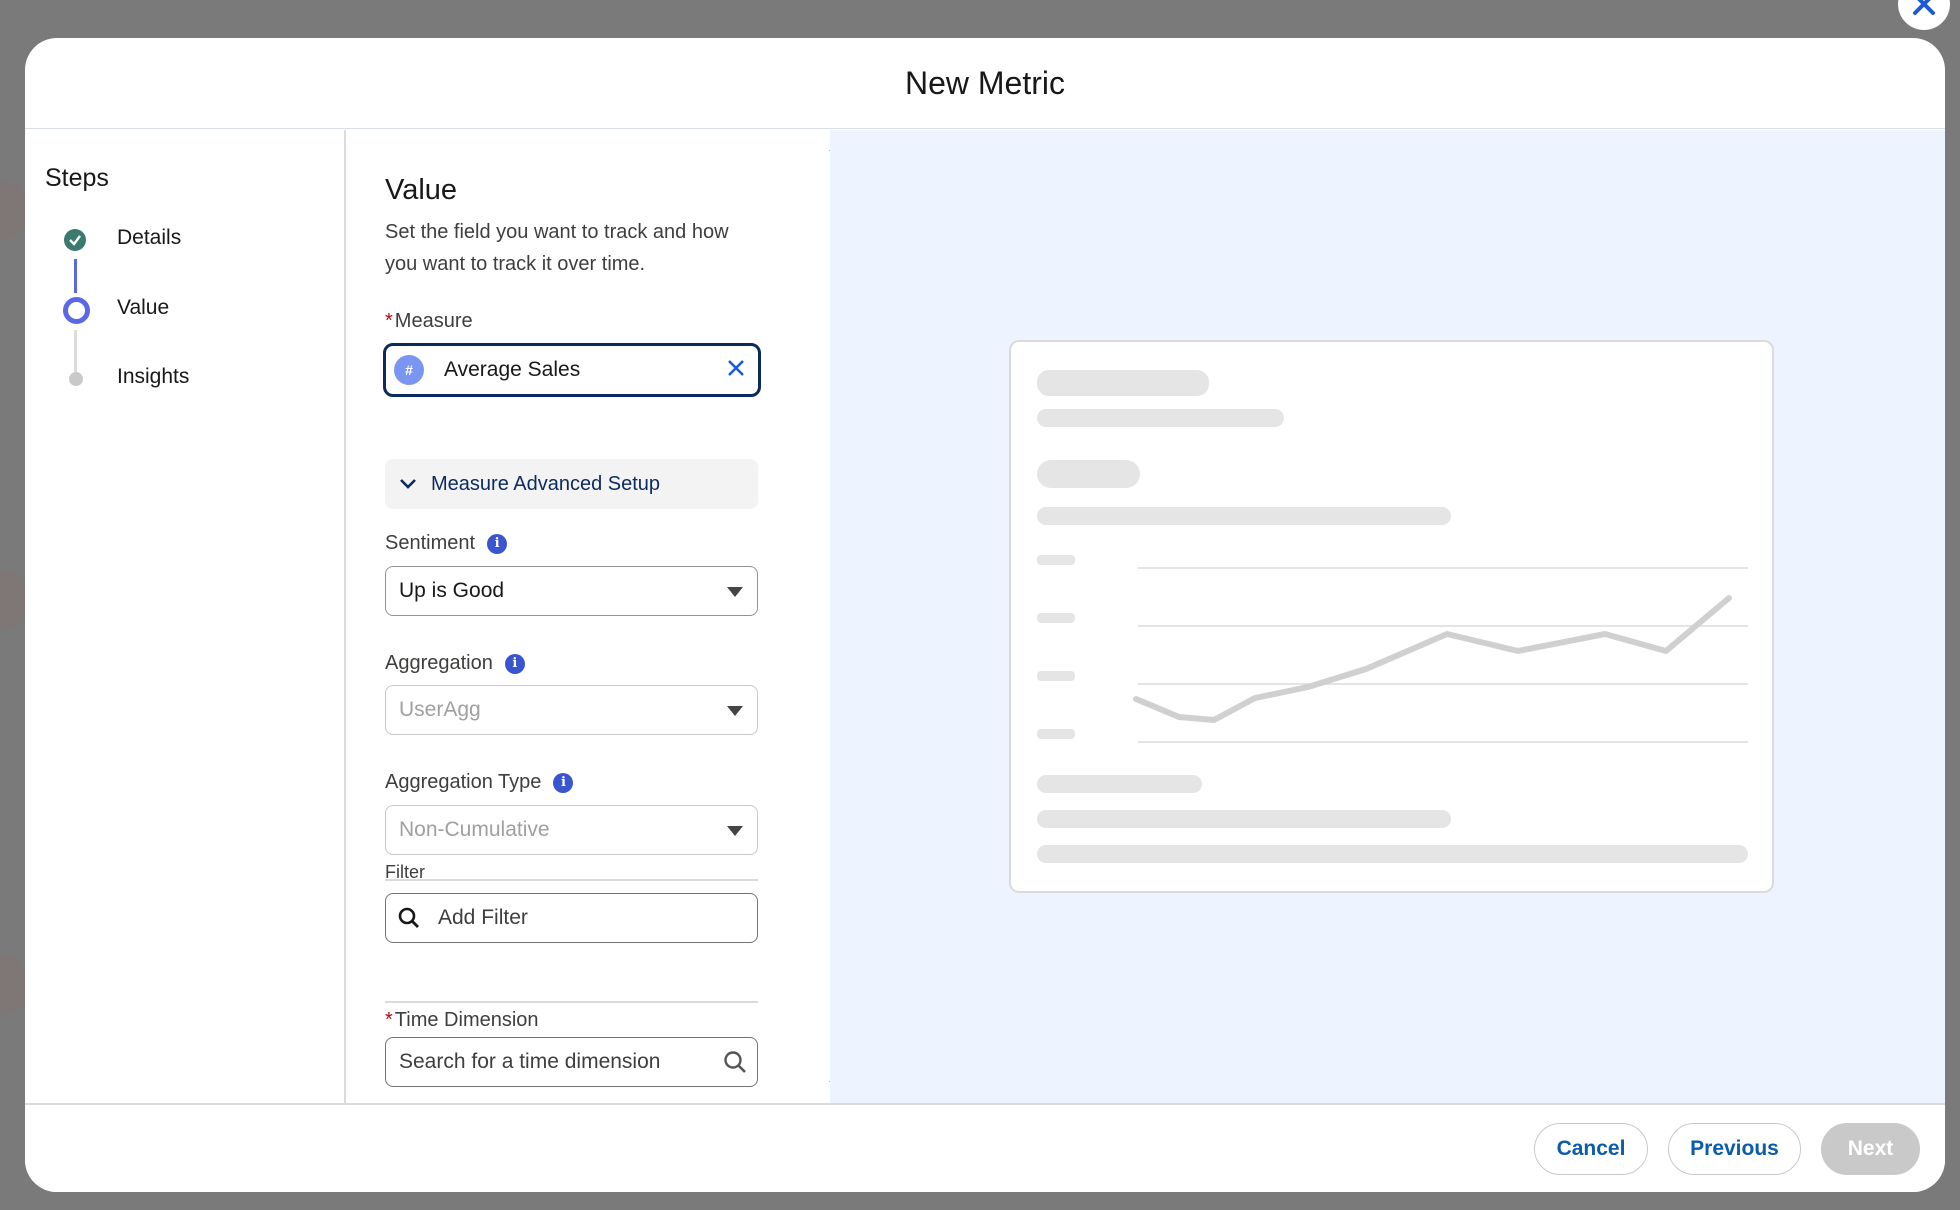 This screenshot has width=1960, height=1210. Describe the element at coordinates (75, 240) in the screenshot. I see `step-complete-icon` at that location.